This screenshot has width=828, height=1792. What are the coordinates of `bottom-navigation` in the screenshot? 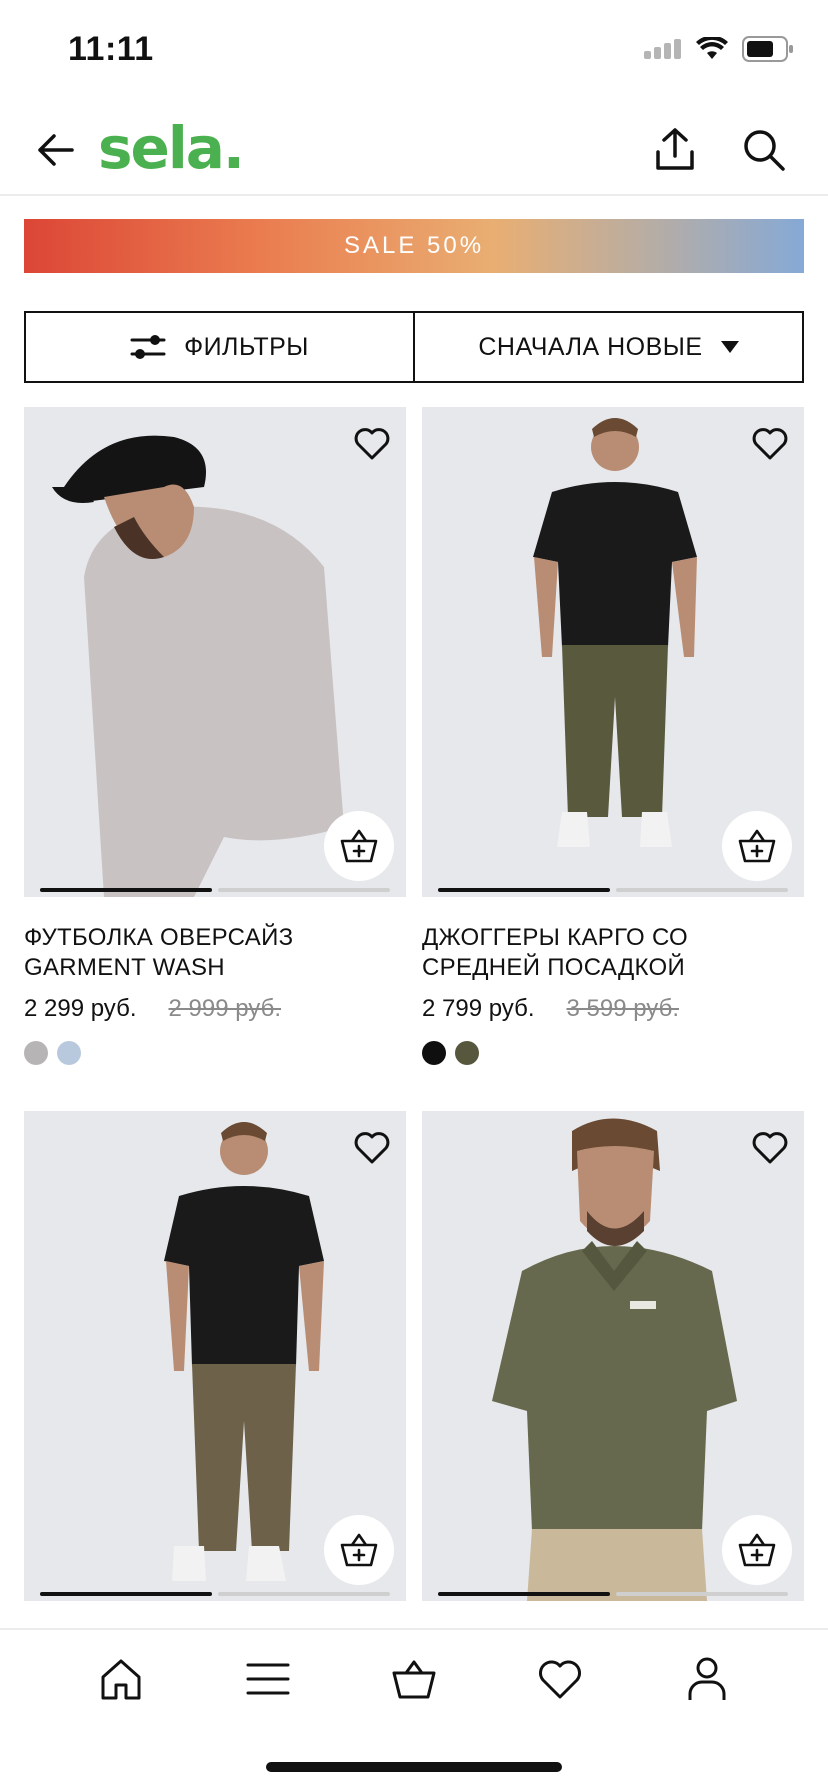 It's located at (414, 1678).